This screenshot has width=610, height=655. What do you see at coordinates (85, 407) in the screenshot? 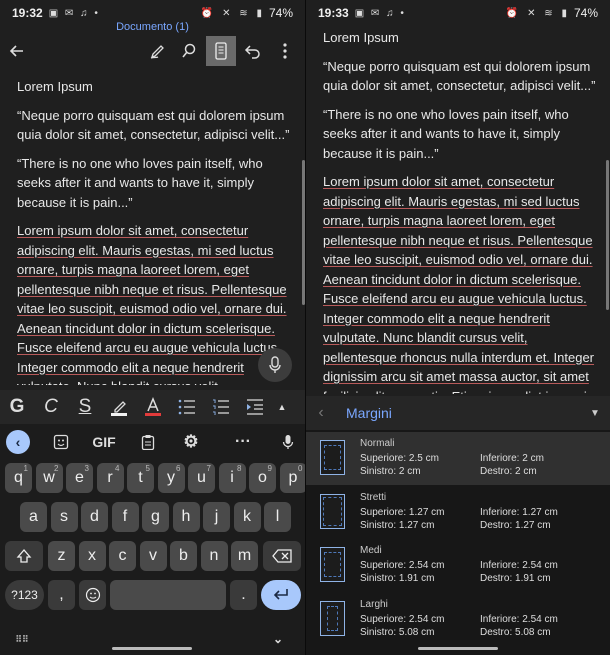
I see `underline-button: S` at bounding box center [85, 407].